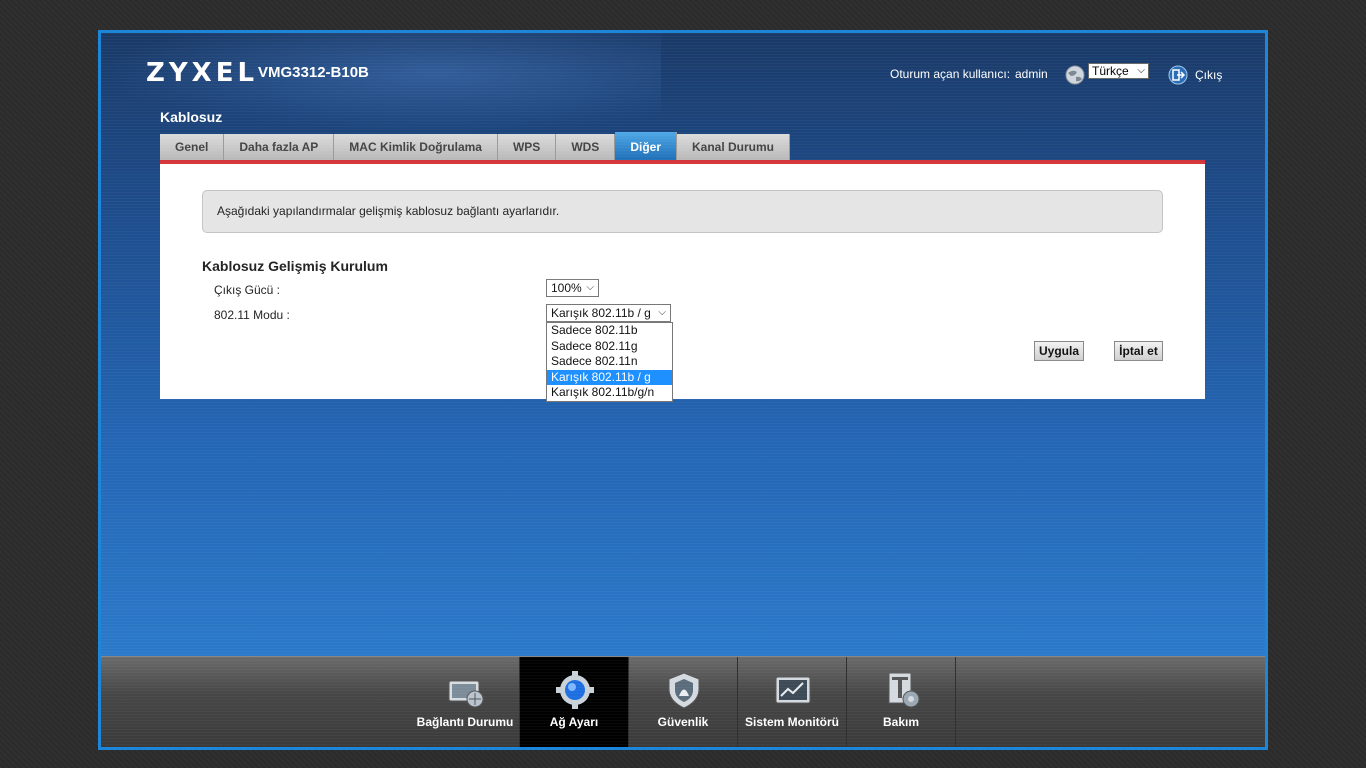 This screenshot has width=1366, height=768. What do you see at coordinates (684, 690) in the screenshot?
I see `security-icon` at bounding box center [684, 690].